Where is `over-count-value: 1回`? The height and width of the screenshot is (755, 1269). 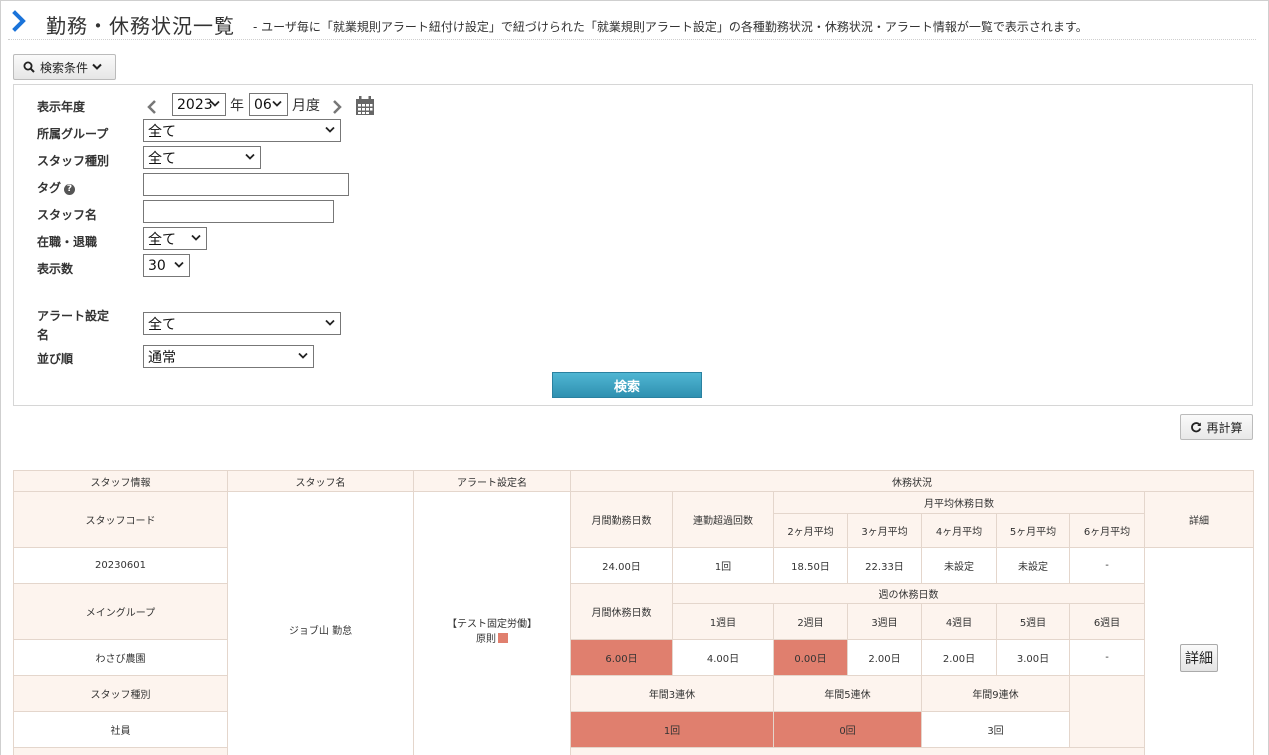 over-count-value: 1回 is located at coordinates (723, 565).